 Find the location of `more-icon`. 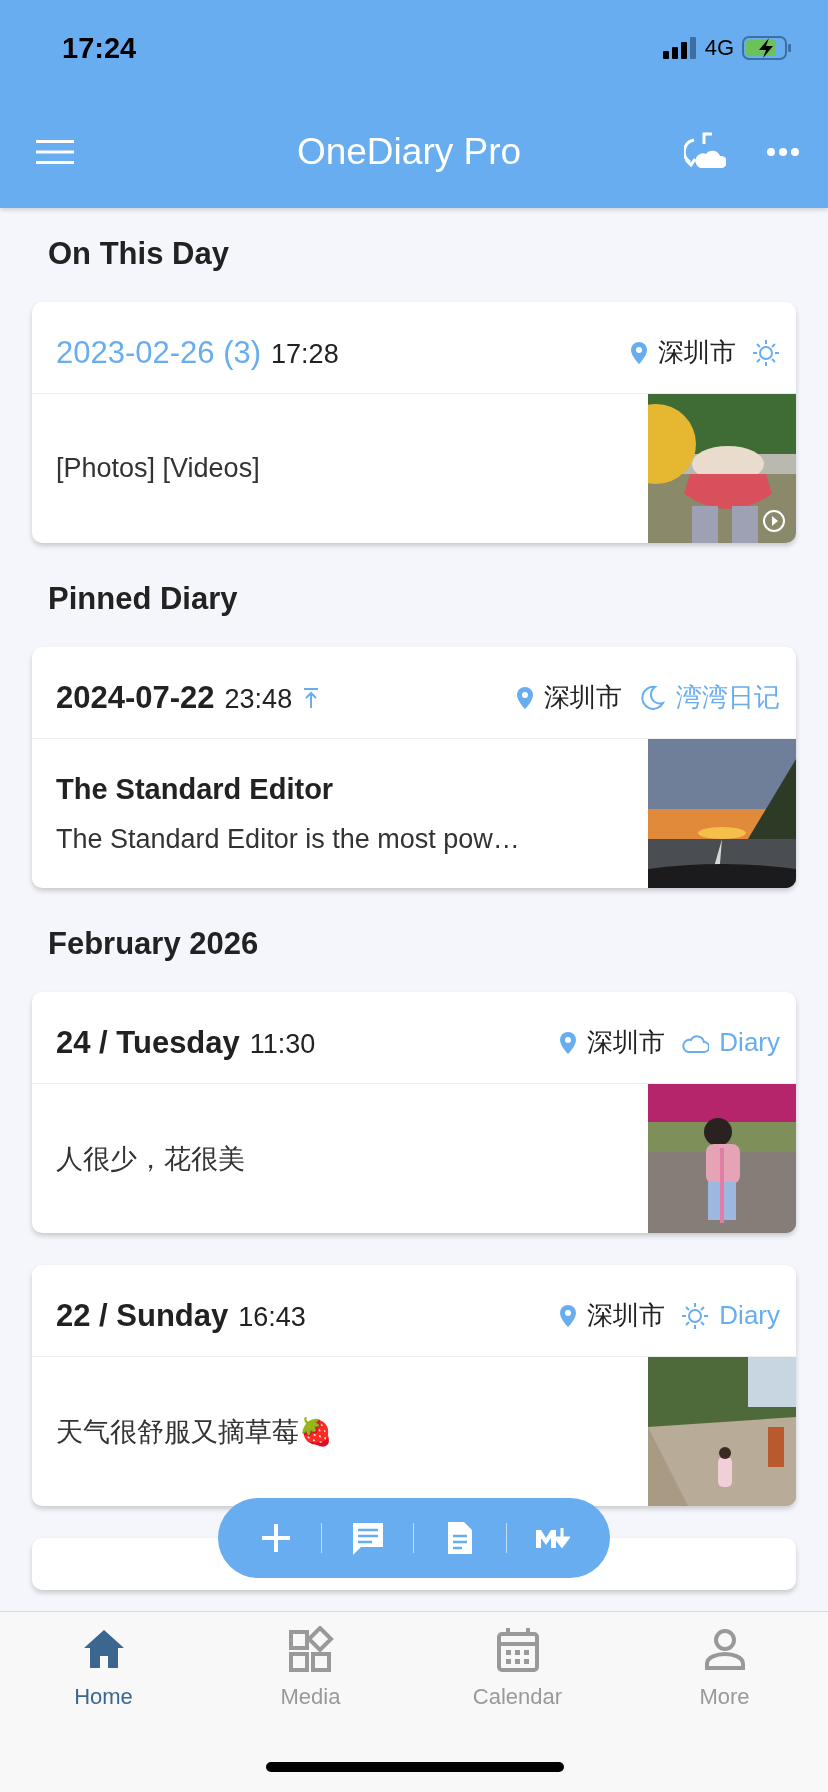

more-icon is located at coordinates (783, 152).